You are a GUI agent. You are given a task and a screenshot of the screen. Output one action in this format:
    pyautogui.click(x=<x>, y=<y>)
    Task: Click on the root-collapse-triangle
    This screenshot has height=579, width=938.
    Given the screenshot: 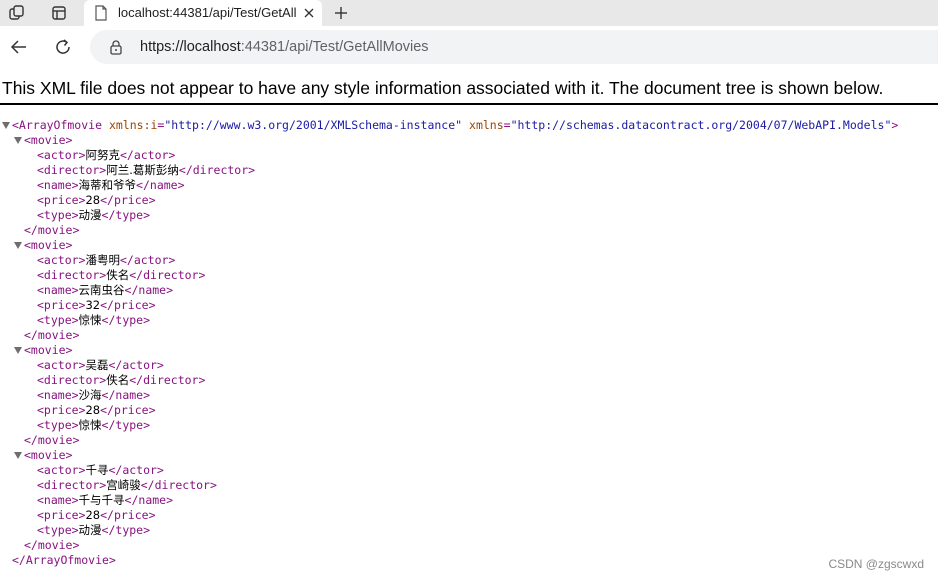 What is the action you would take?
    pyautogui.click(x=6, y=125)
    